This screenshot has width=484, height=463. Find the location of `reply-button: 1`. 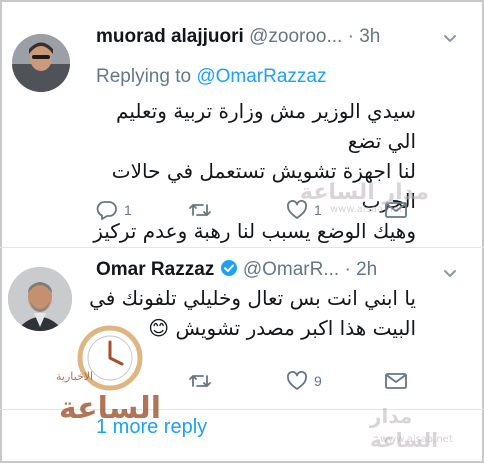

reply-button: 1 is located at coordinates (114, 210).